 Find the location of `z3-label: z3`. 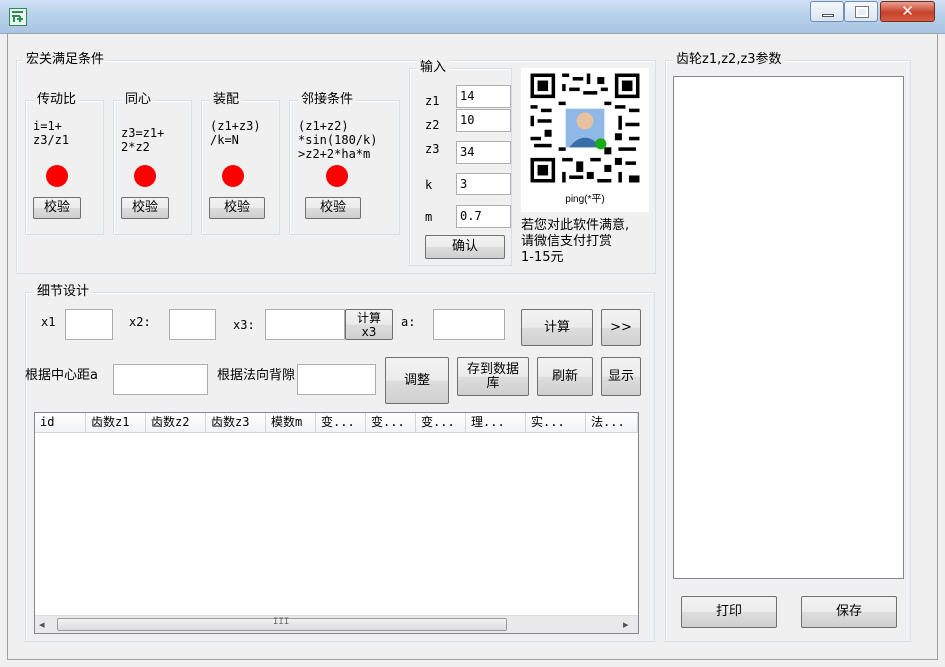

z3-label: z3 is located at coordinates (432, 149).